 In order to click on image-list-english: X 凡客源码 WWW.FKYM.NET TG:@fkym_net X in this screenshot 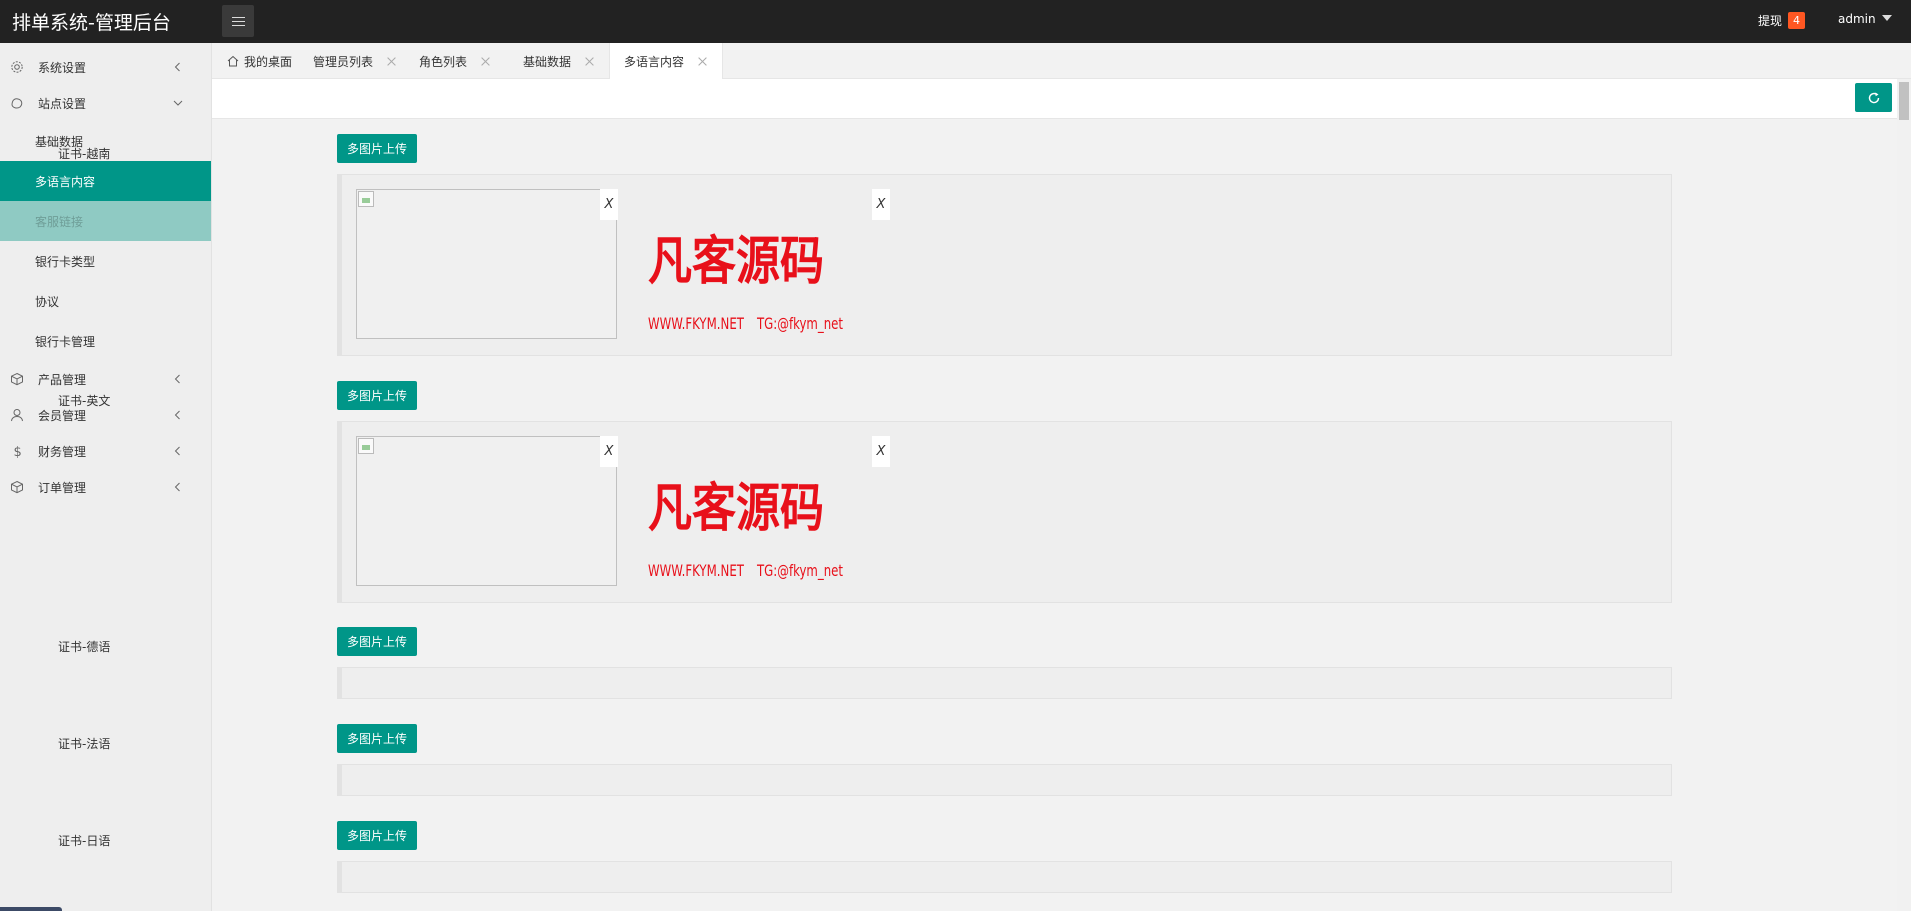, I will do `click(1004, 512)`.